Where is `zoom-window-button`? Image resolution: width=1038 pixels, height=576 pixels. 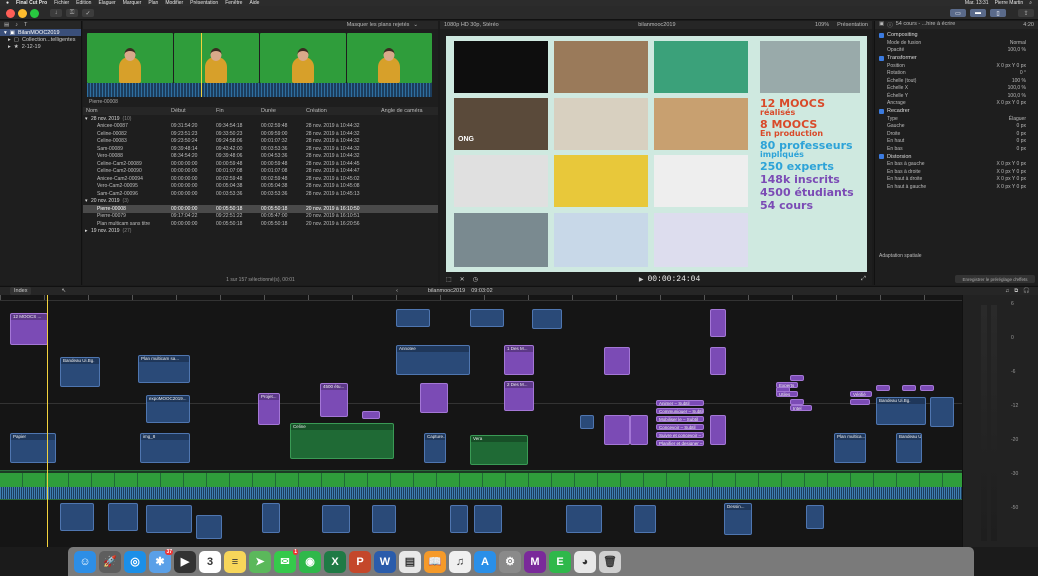
zoom-window-button is located at coordinates (34, 13).